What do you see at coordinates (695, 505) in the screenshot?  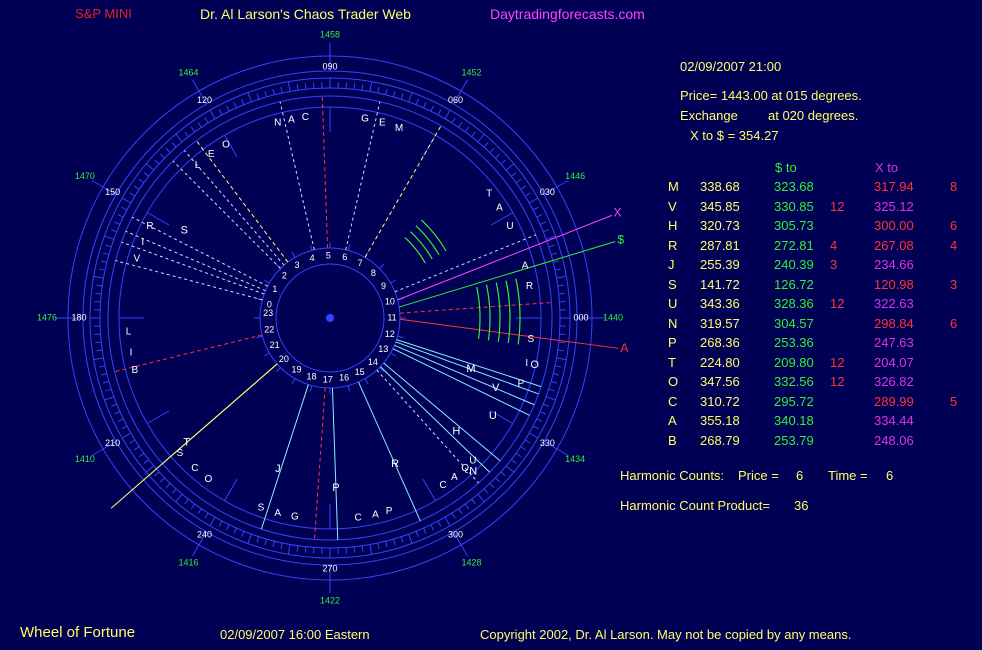 I see `harmonic-product-label: Harmonic Count Product=` at bounding box center [695, 505].